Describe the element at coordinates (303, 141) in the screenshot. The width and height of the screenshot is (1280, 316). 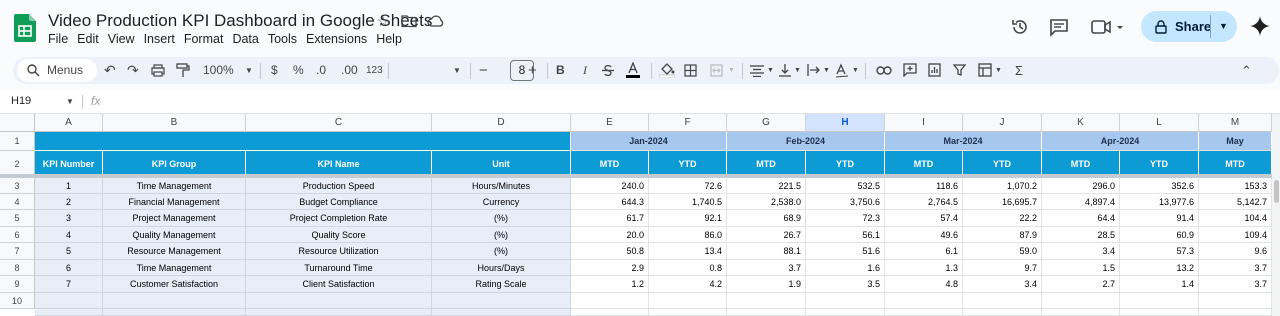
I see `header-blank` at that location.